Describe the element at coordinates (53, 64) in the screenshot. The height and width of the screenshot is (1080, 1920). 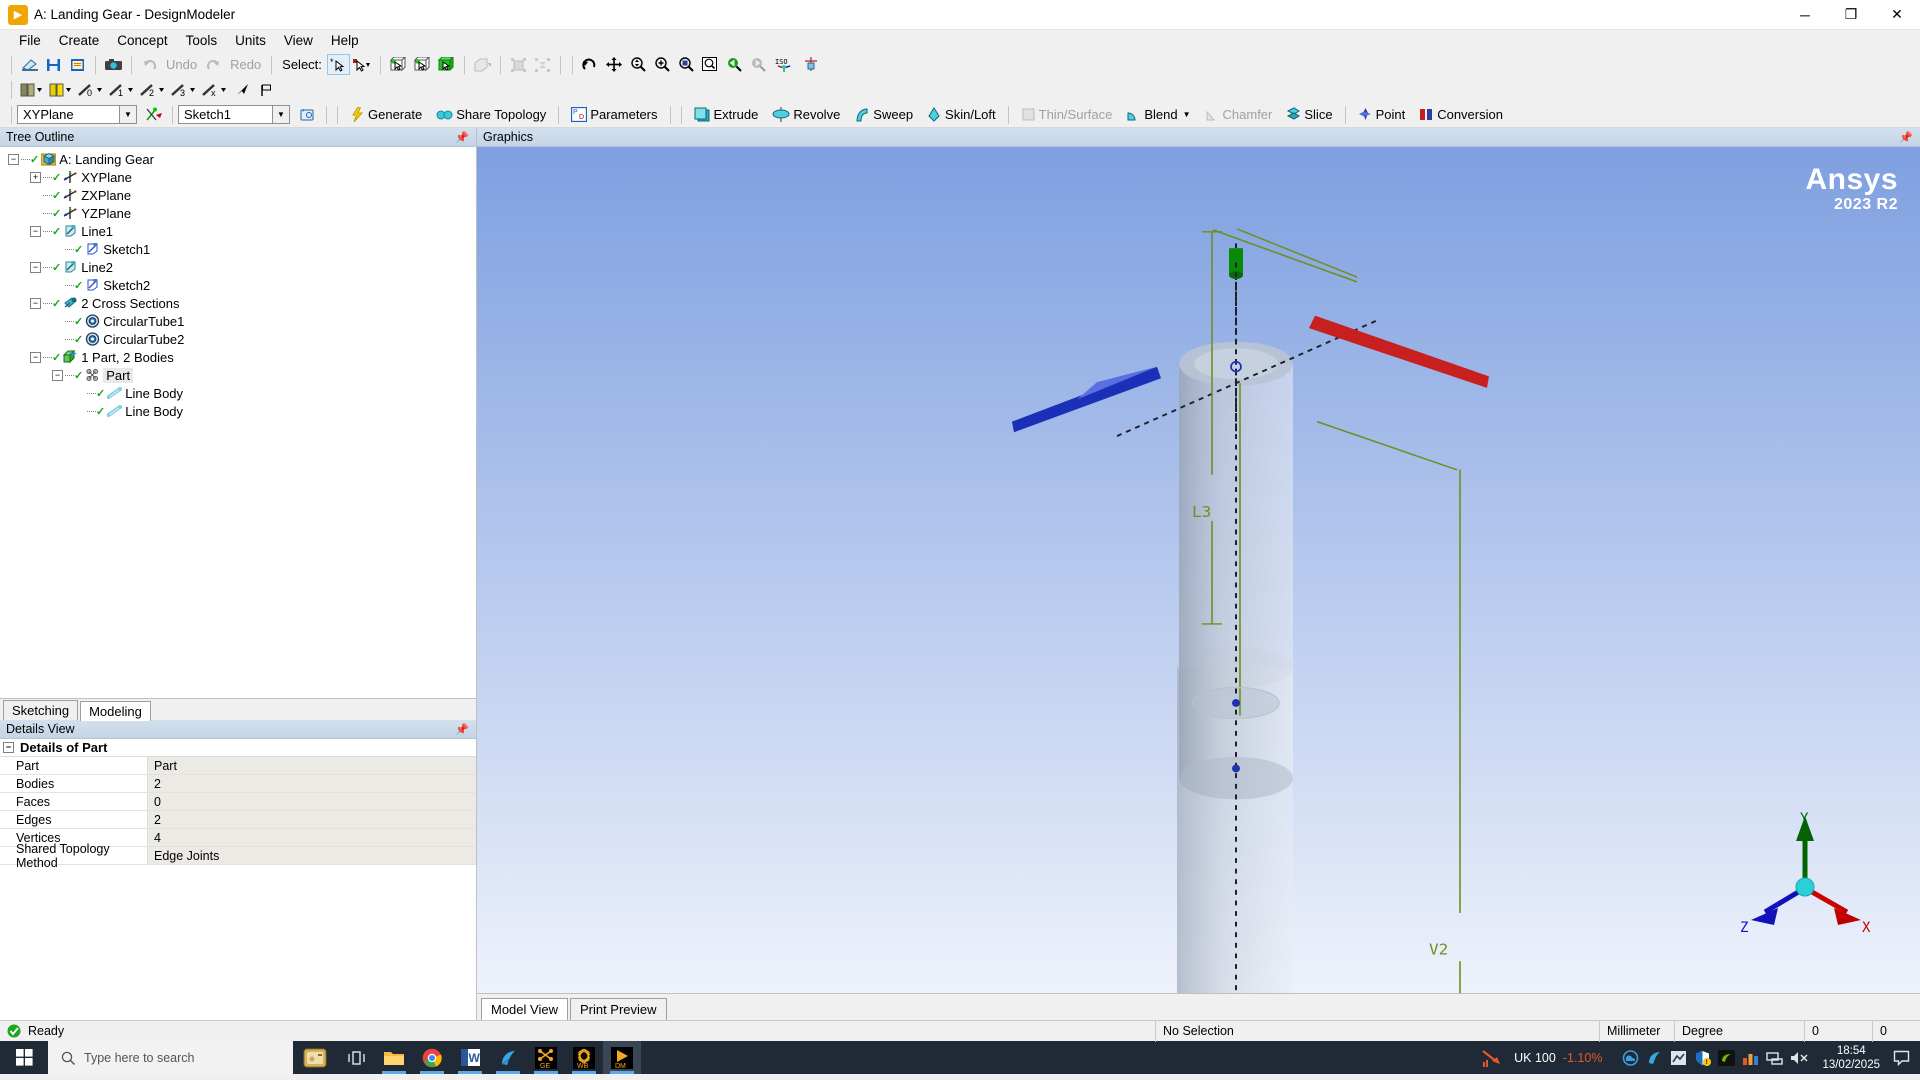
I see `save-icon` at that location.